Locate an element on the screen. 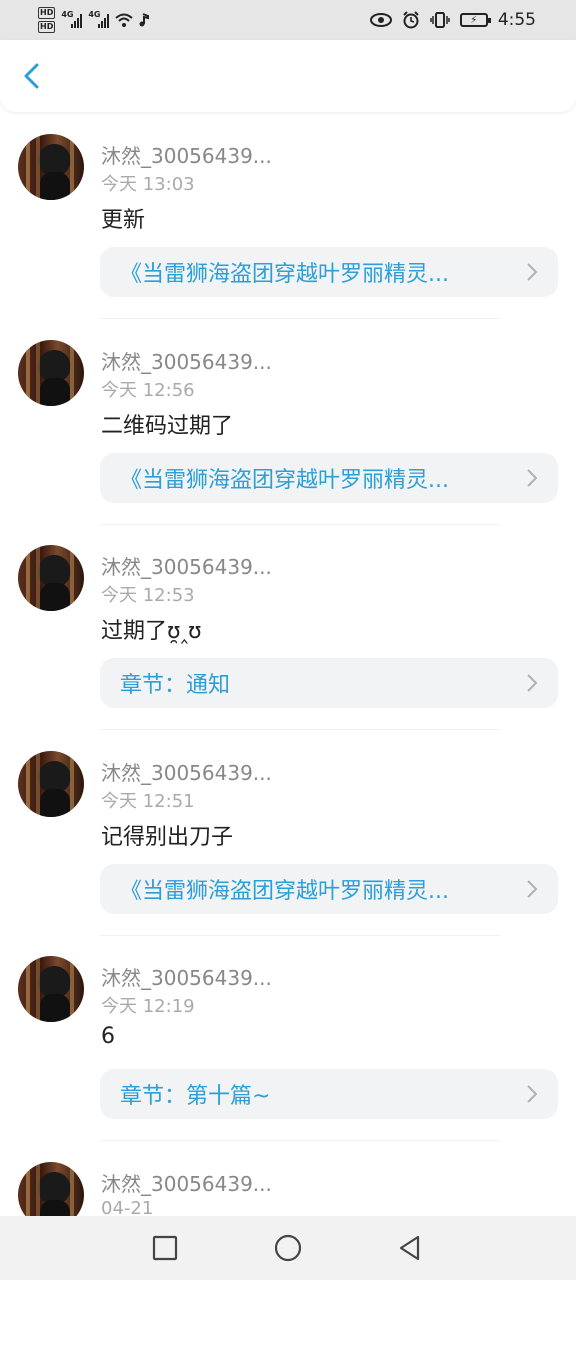 The width and height of the screenshot is (576, 1351). triangle-back-icon is located at coordinates (410, 1248).